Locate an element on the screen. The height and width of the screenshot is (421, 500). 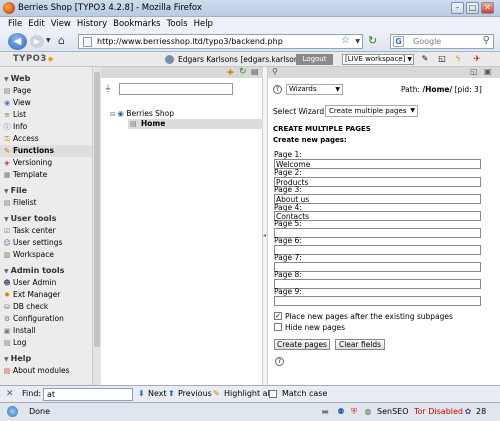
place-after-checkbox: ✓ is located at coordinates (278, 316).